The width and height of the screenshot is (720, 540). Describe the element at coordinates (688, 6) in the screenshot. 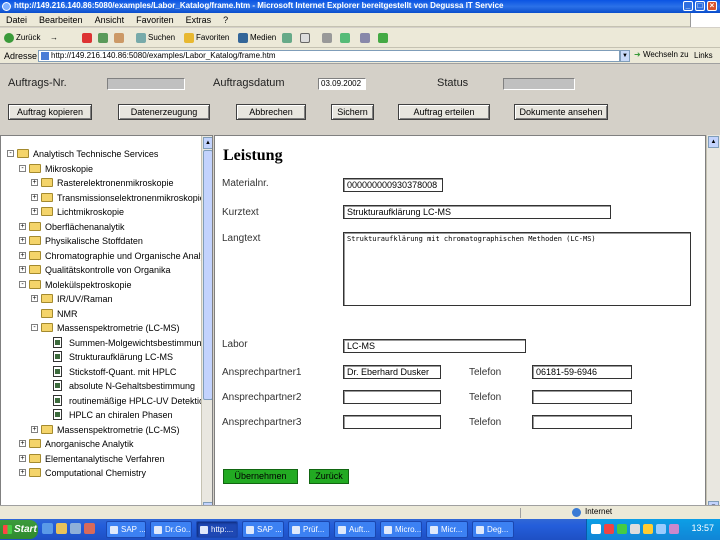

I see `minimize-button: _` at that location.